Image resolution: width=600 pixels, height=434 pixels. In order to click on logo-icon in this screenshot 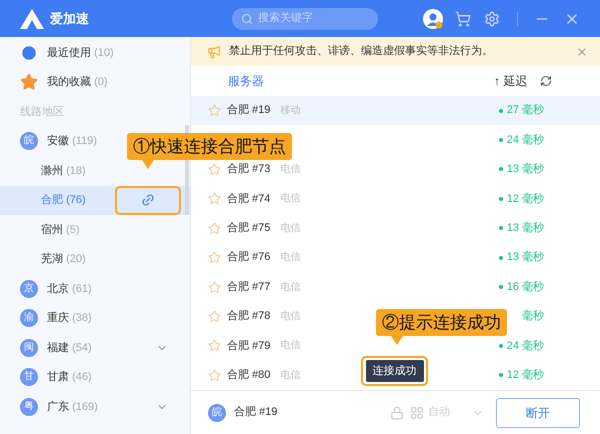, I will do `click(32, 18)`.